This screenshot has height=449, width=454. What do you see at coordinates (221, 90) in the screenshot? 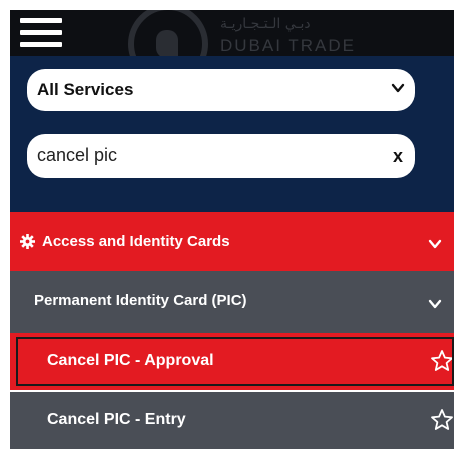
I see `service-select: All Services` at bounding box center [221, 90].